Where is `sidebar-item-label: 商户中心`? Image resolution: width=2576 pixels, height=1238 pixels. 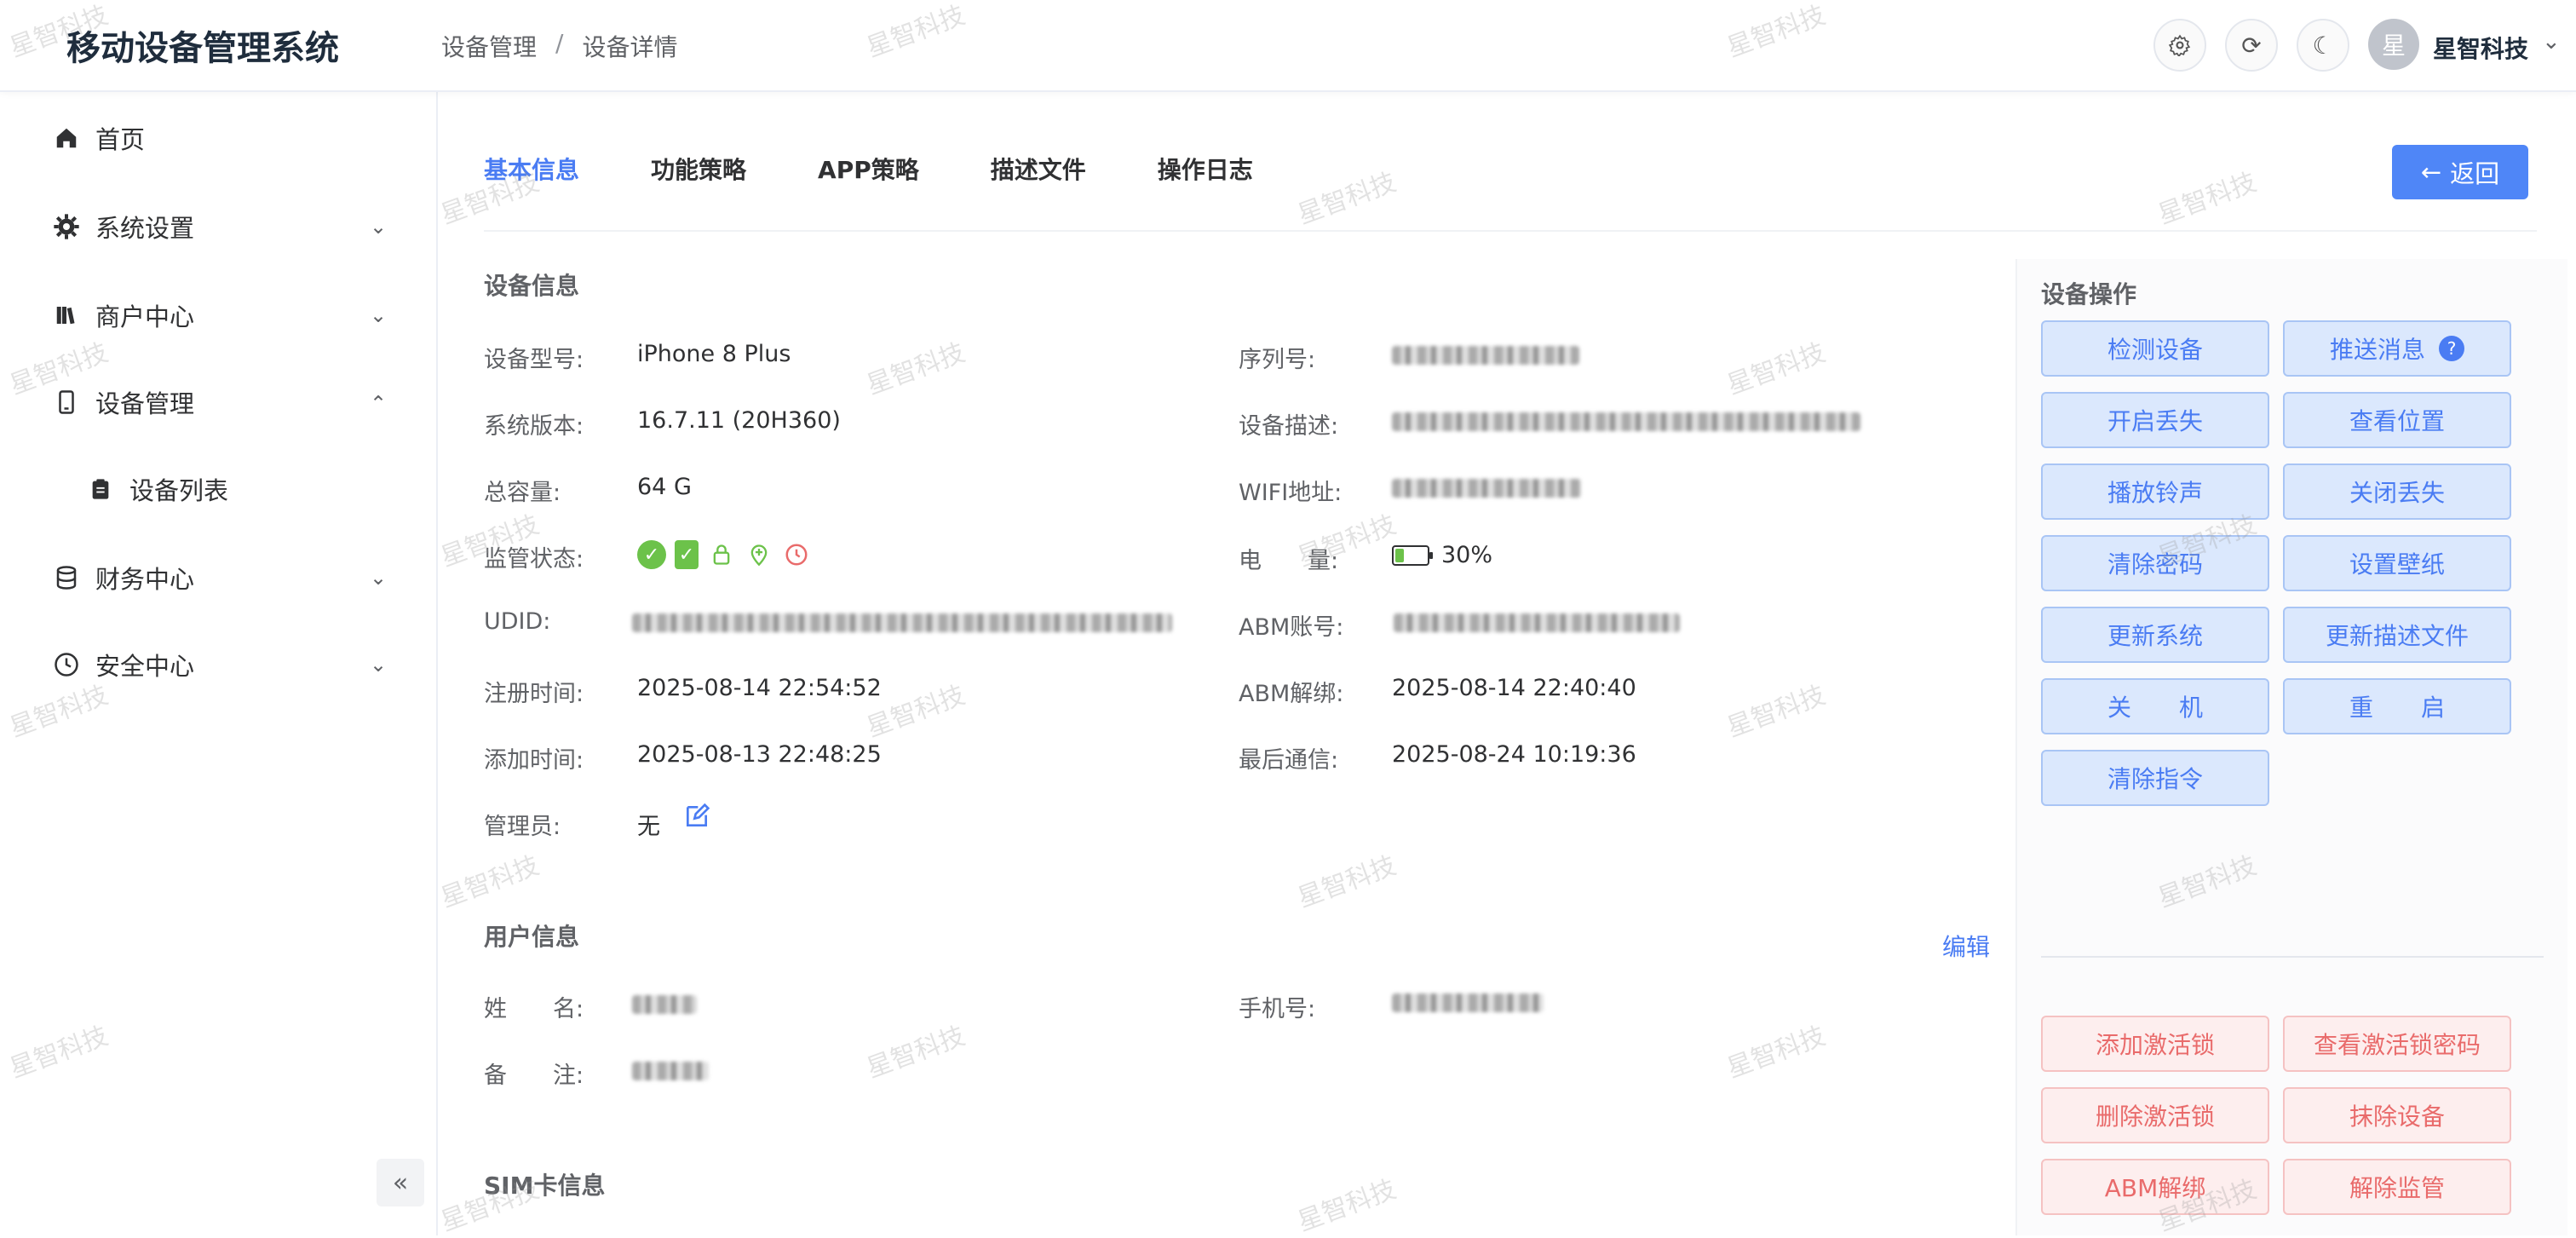
sidebar-item-label: 商户中心 is located at coordinates (145, 316).